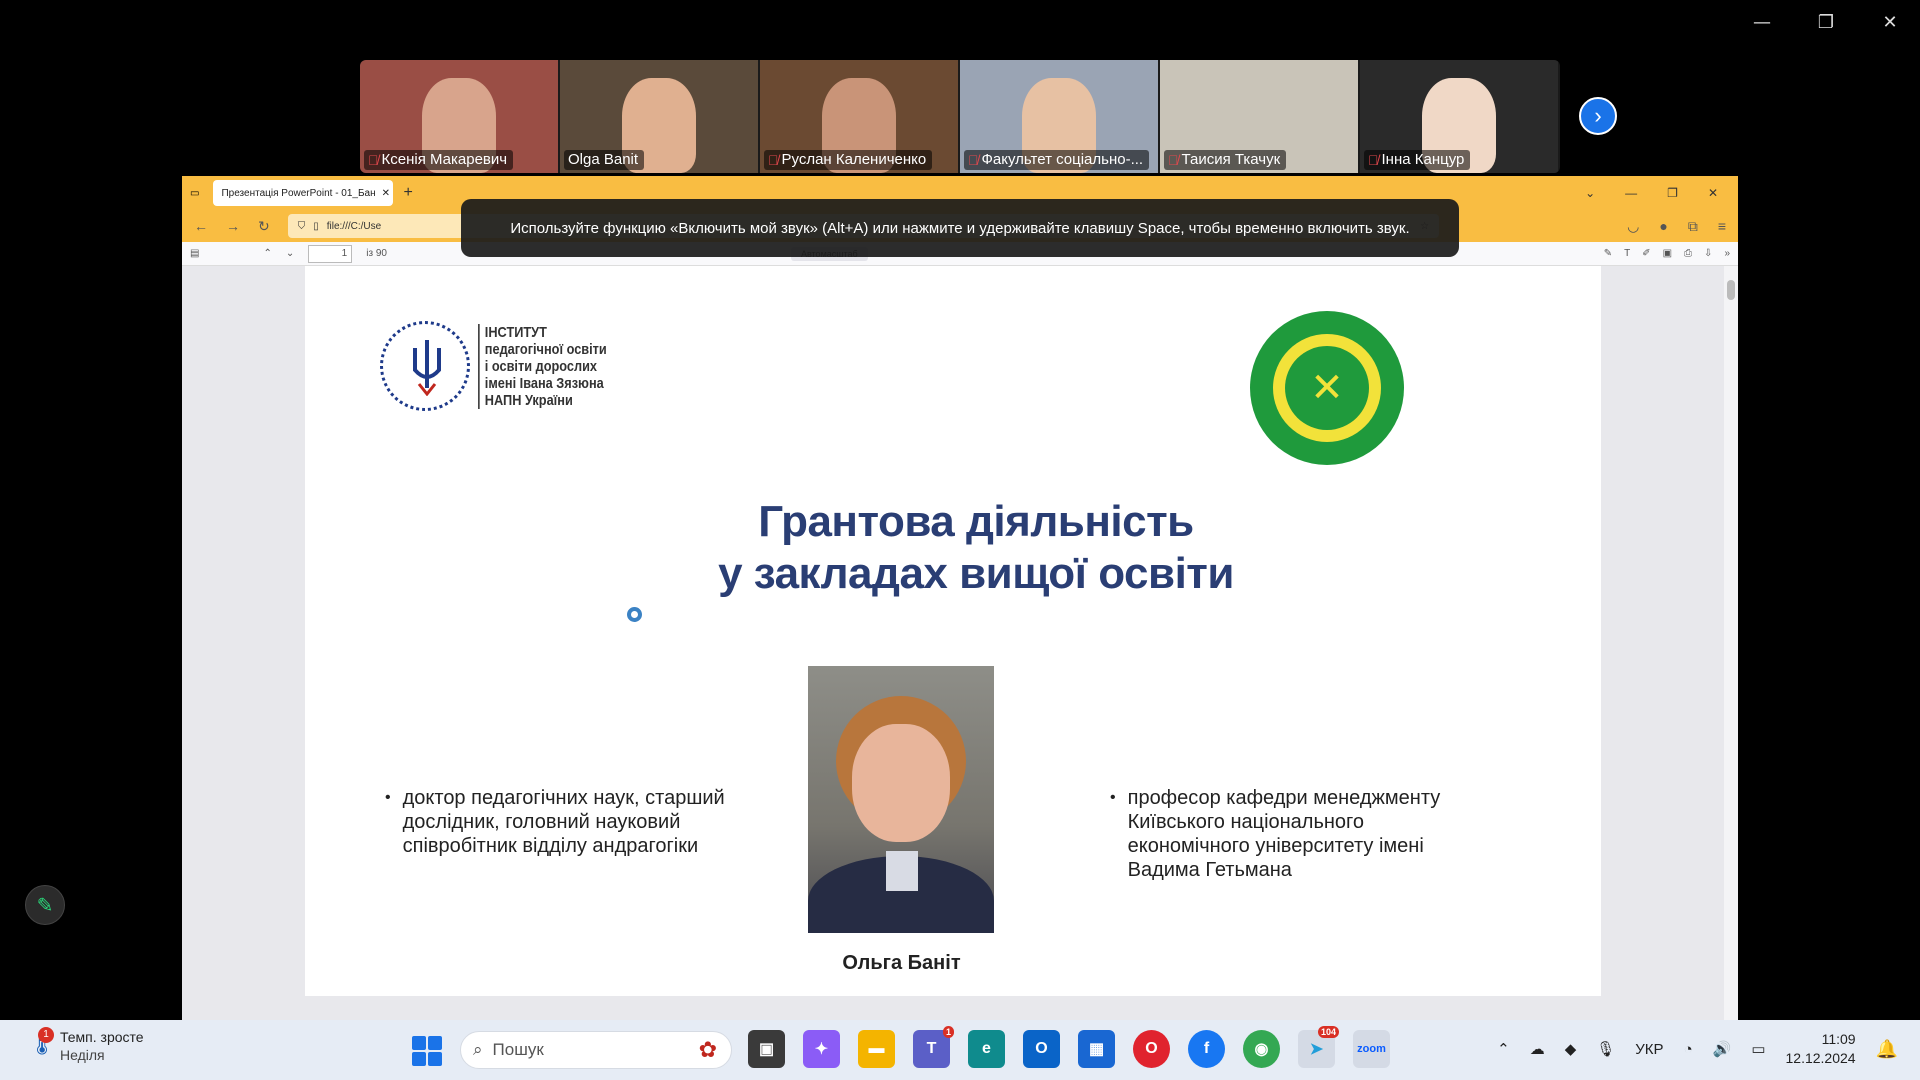 This screenshot has width=1920, height=1080. Describe the element at coordinates (1206, 1049) in the screenshot. I see `facebook-icon: f` at that location.